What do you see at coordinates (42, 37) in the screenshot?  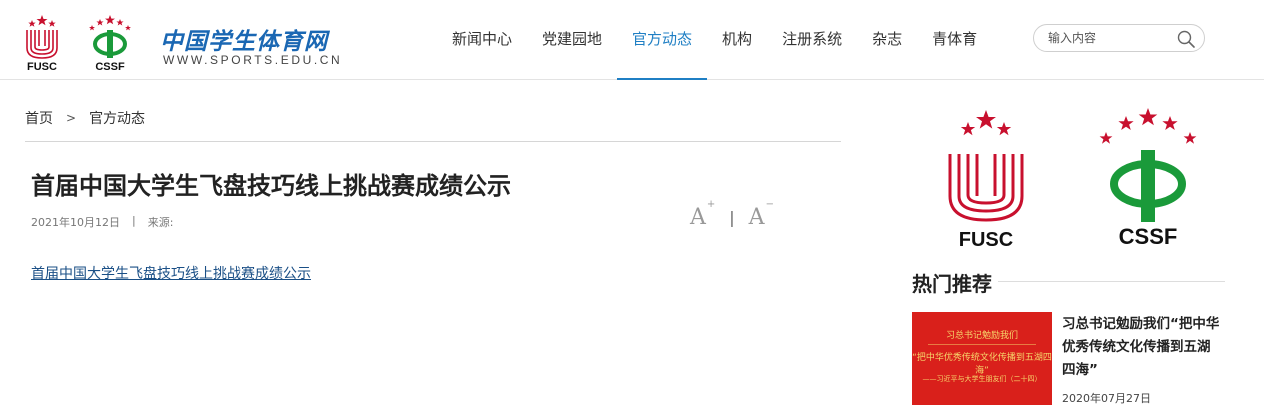 I see `fusc-emblem-icon` at bounding box center [42, 37].